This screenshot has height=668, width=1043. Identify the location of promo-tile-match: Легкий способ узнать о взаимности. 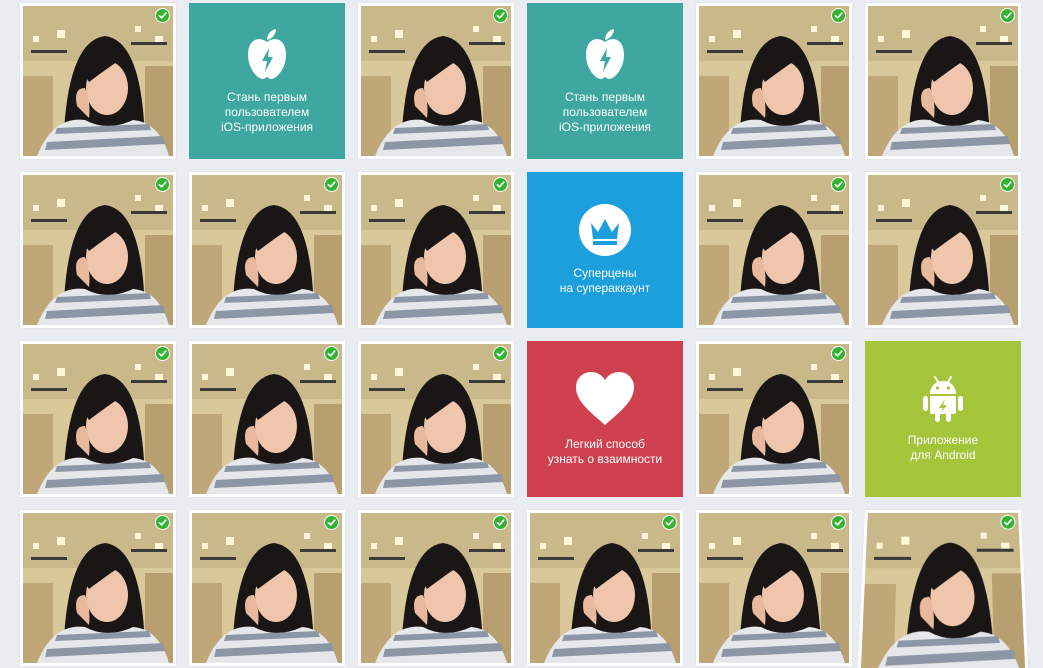
(605, 419).